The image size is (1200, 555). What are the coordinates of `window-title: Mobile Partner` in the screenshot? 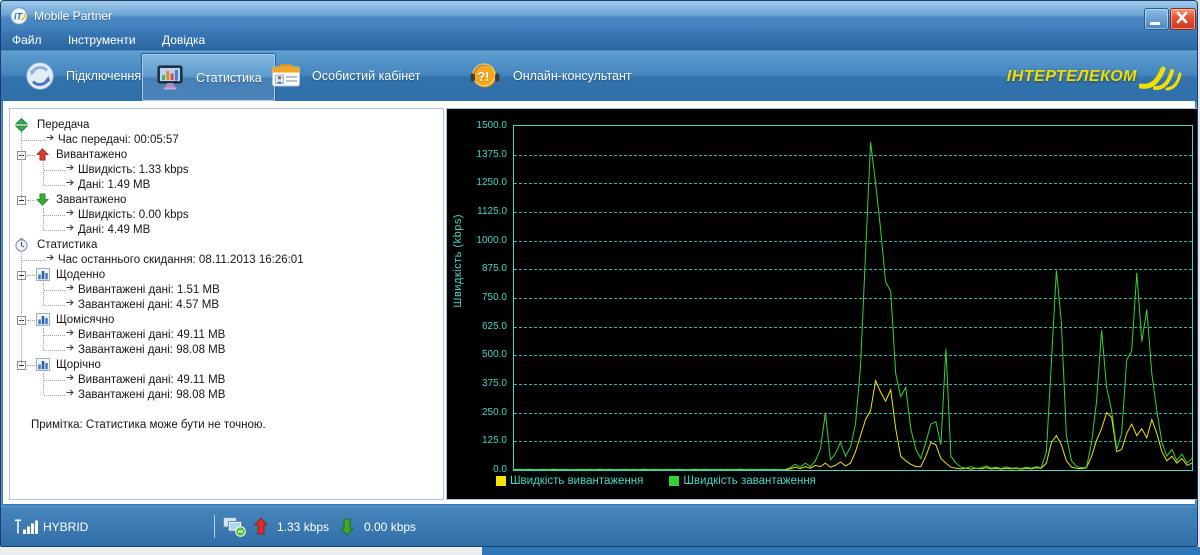 It's located at (73, 16).